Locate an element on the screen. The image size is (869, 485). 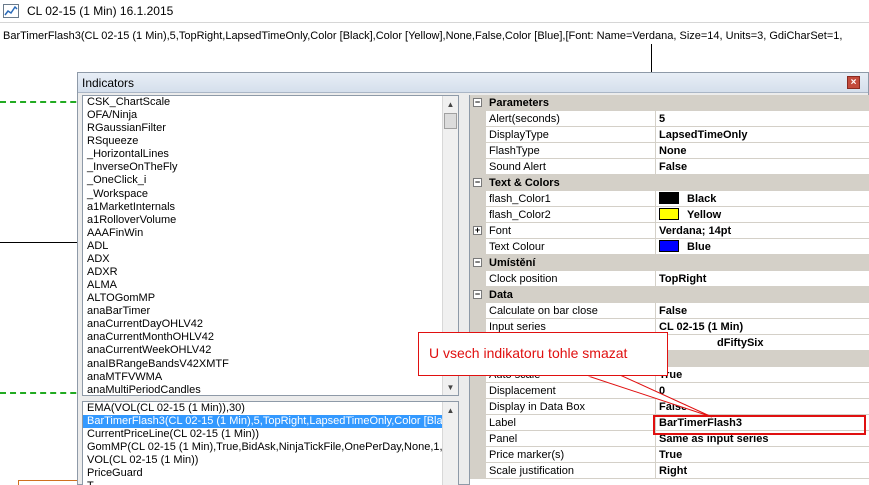
prop-row-flash-color2: flash_Color2 Yellow is located at coordinates (669, 215).